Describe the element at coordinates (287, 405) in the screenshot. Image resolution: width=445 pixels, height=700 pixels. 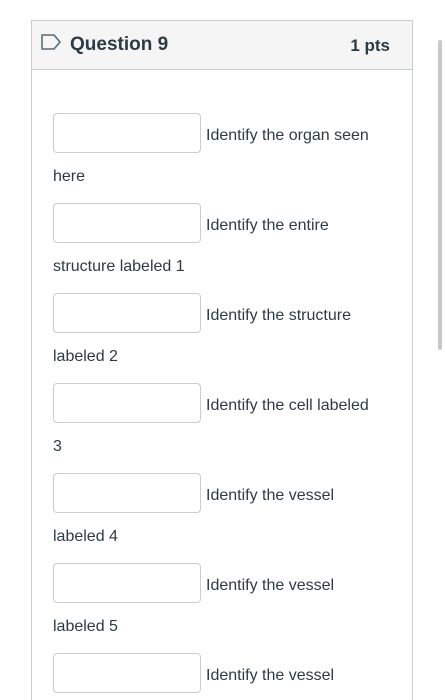
I see `prompt-text: Identify the cell labeled` at that location.